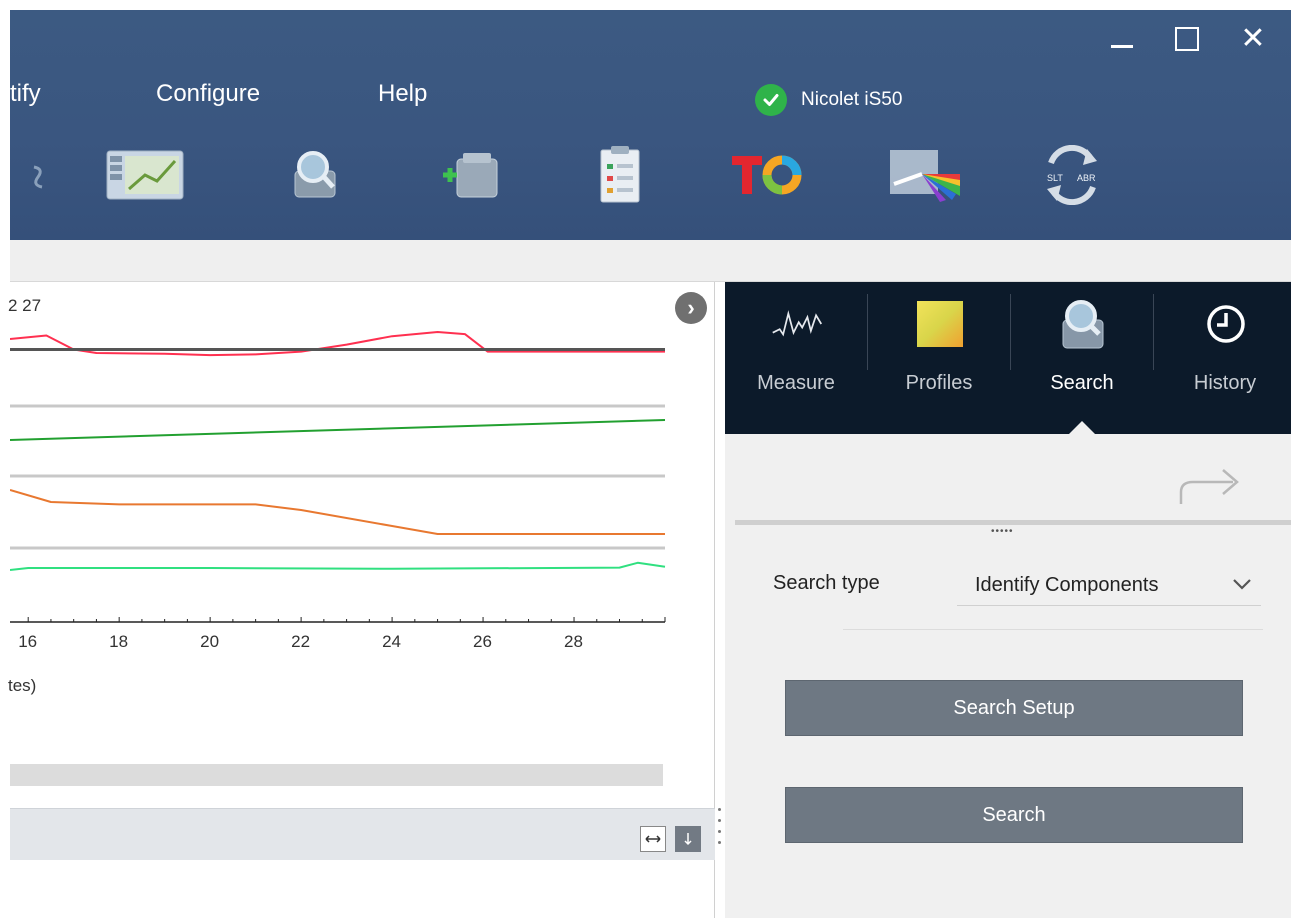  Describe the element at coordinates (1082, 428) in the screenshot. I see `active-tab-pointer` at that location.